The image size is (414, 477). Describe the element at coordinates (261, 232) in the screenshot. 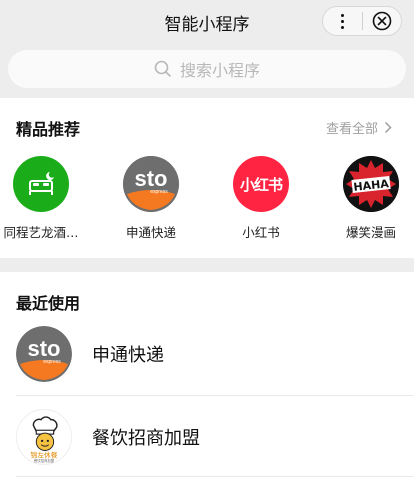

I see `app-name: 小红书` at that location.